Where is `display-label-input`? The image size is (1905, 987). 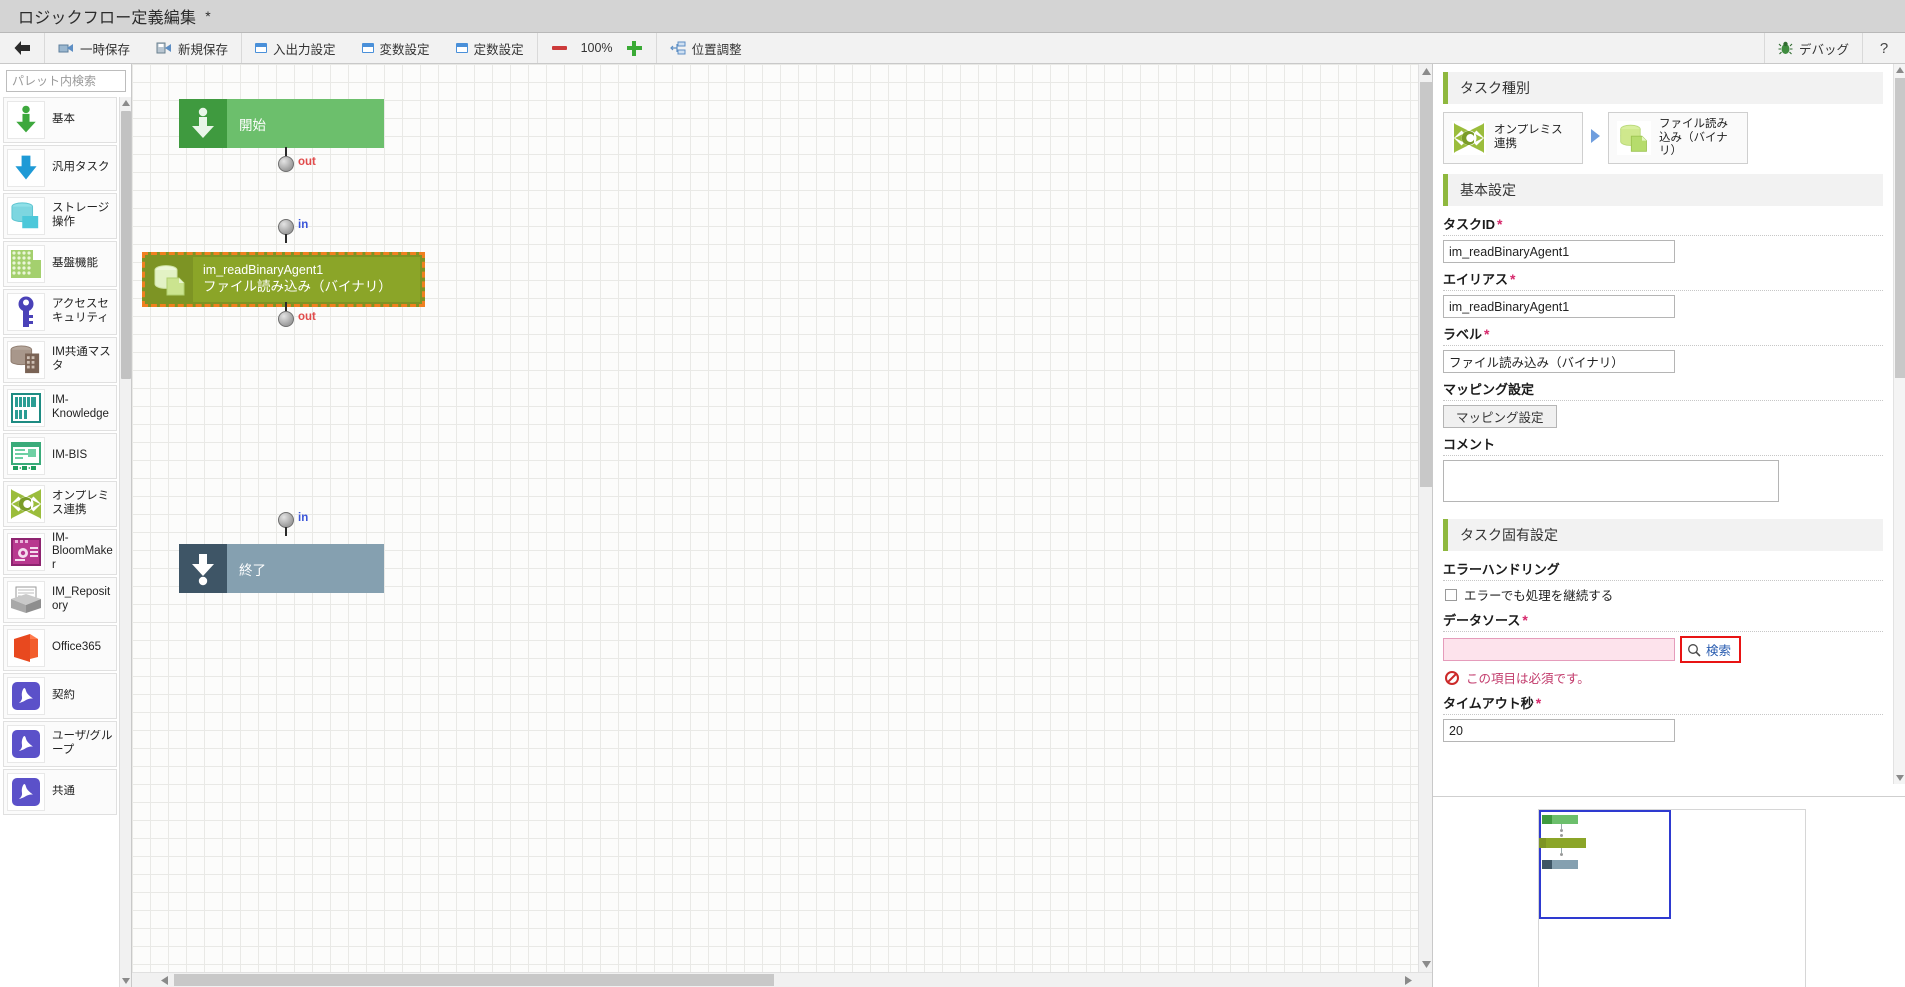
display-label-input is located at coordinates (1559, 361).